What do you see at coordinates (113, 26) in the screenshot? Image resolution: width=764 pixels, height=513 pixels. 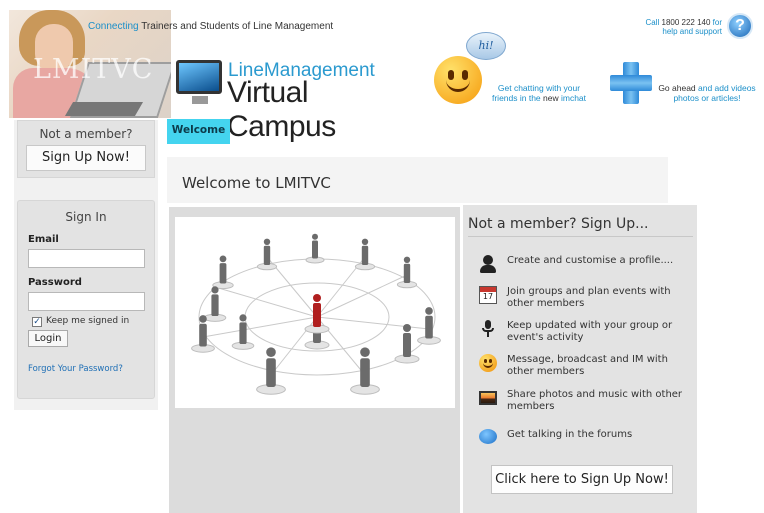 I see `tagline-accent: Connecting` at bounding box center [113, 26].